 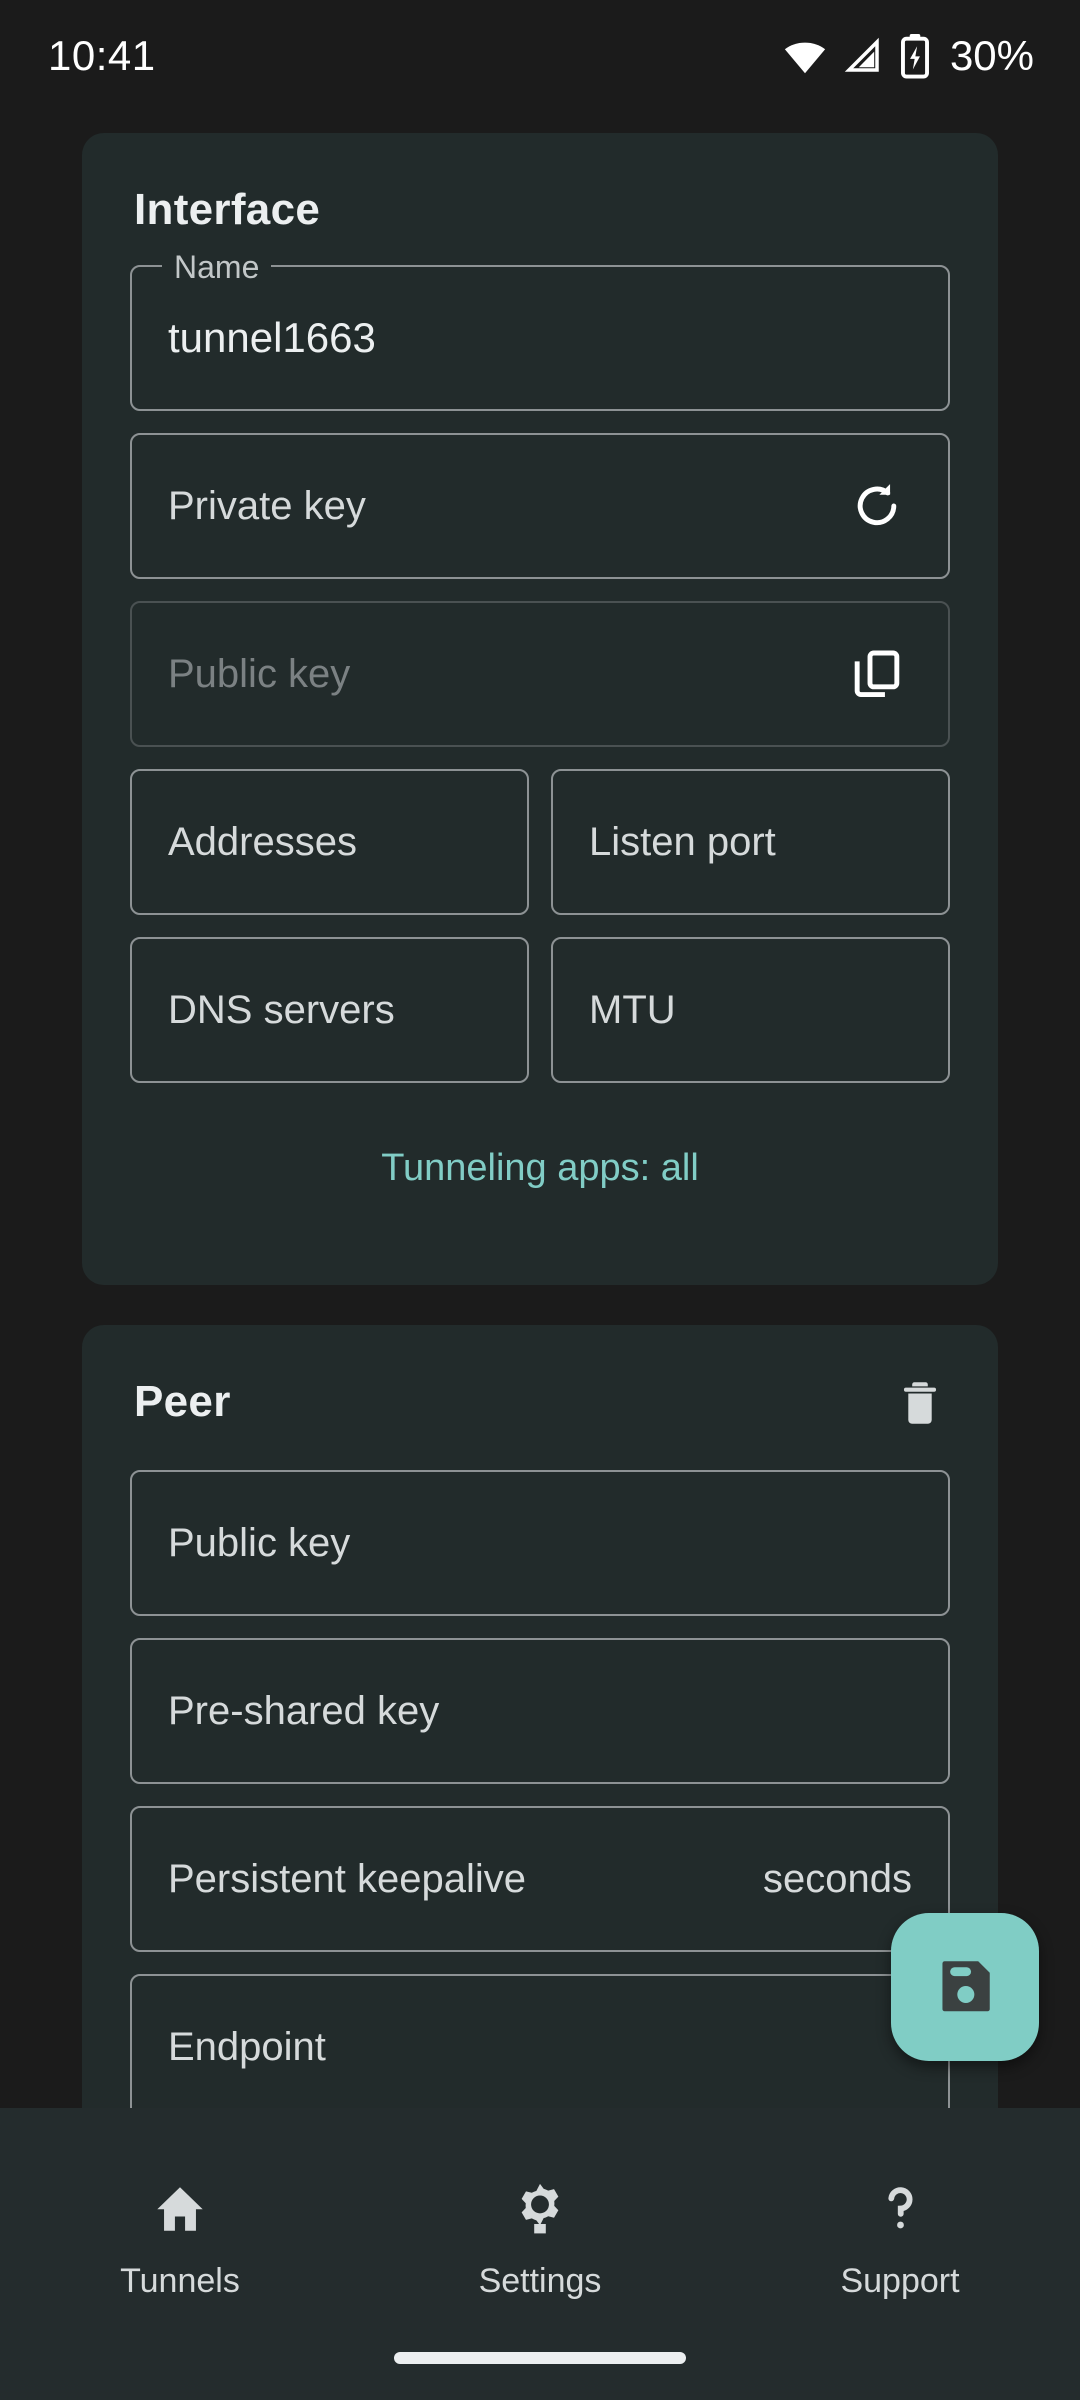 What do you see at coordinates (227, 209) in the screenshot?
I see `interface-card-title: Interface` at bounding box center [227, 209].